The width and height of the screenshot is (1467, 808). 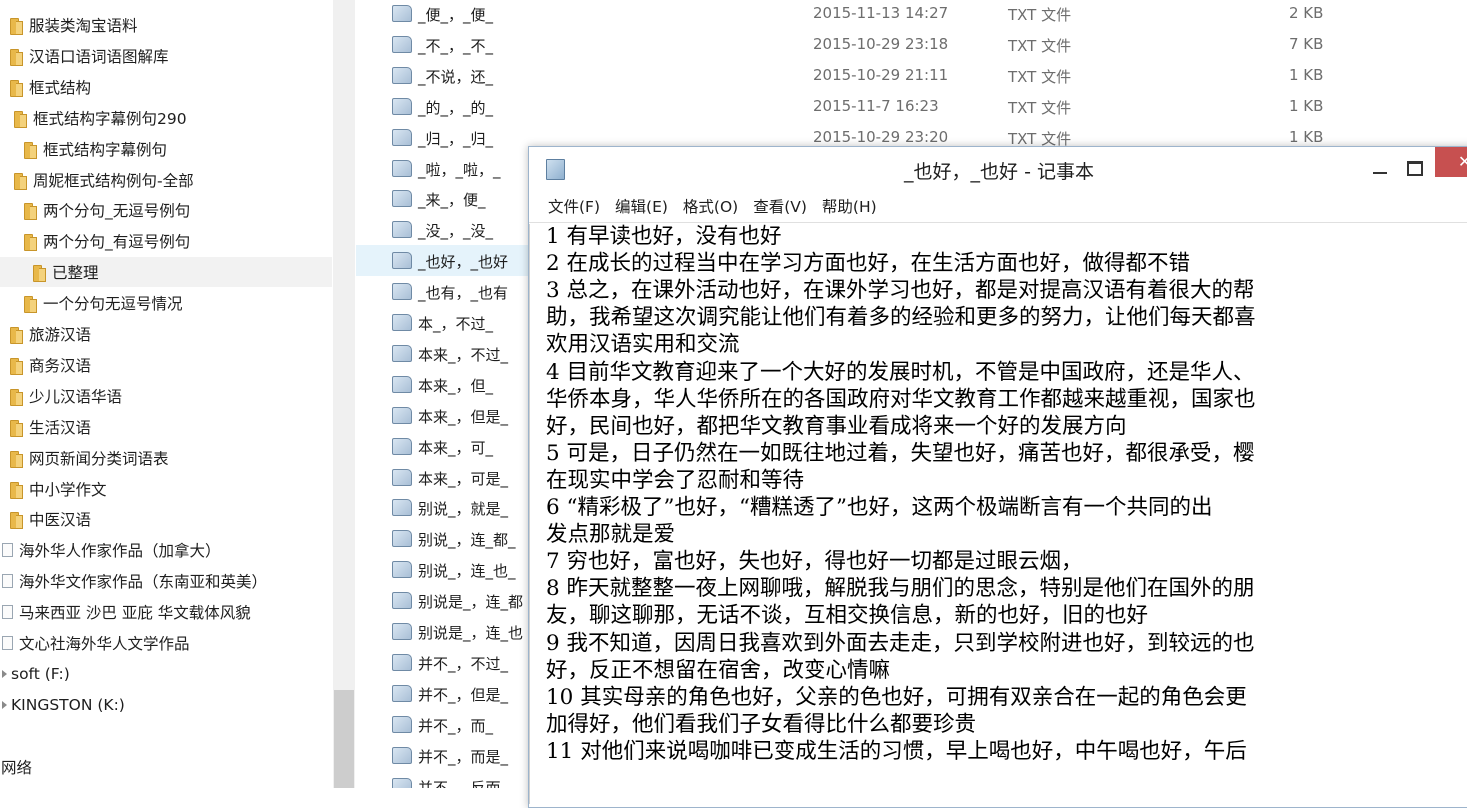 What do you see at coordinates (83, 26) in the screenshot?
I see `nav-item-label: 服装类淘宝语料` at bounding box center [83, 26].